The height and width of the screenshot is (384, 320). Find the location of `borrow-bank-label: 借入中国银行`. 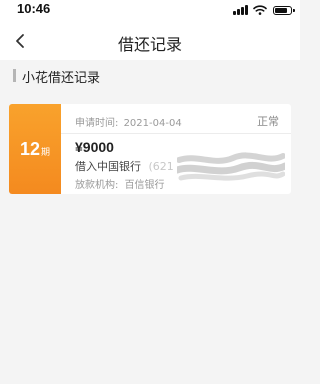

borrow-bank-label: 借入中国银行 is located at coordinates (108, 166).